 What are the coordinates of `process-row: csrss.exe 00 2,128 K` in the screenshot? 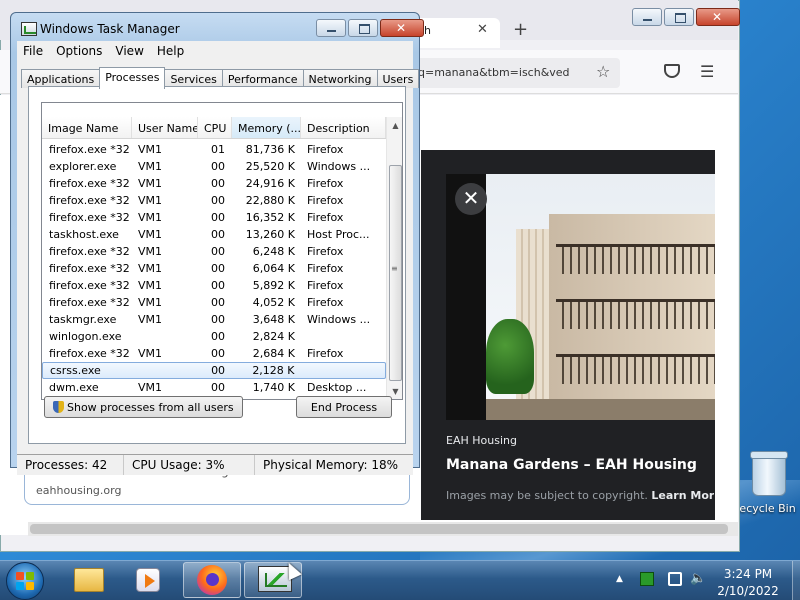 It's located at (214, 370).